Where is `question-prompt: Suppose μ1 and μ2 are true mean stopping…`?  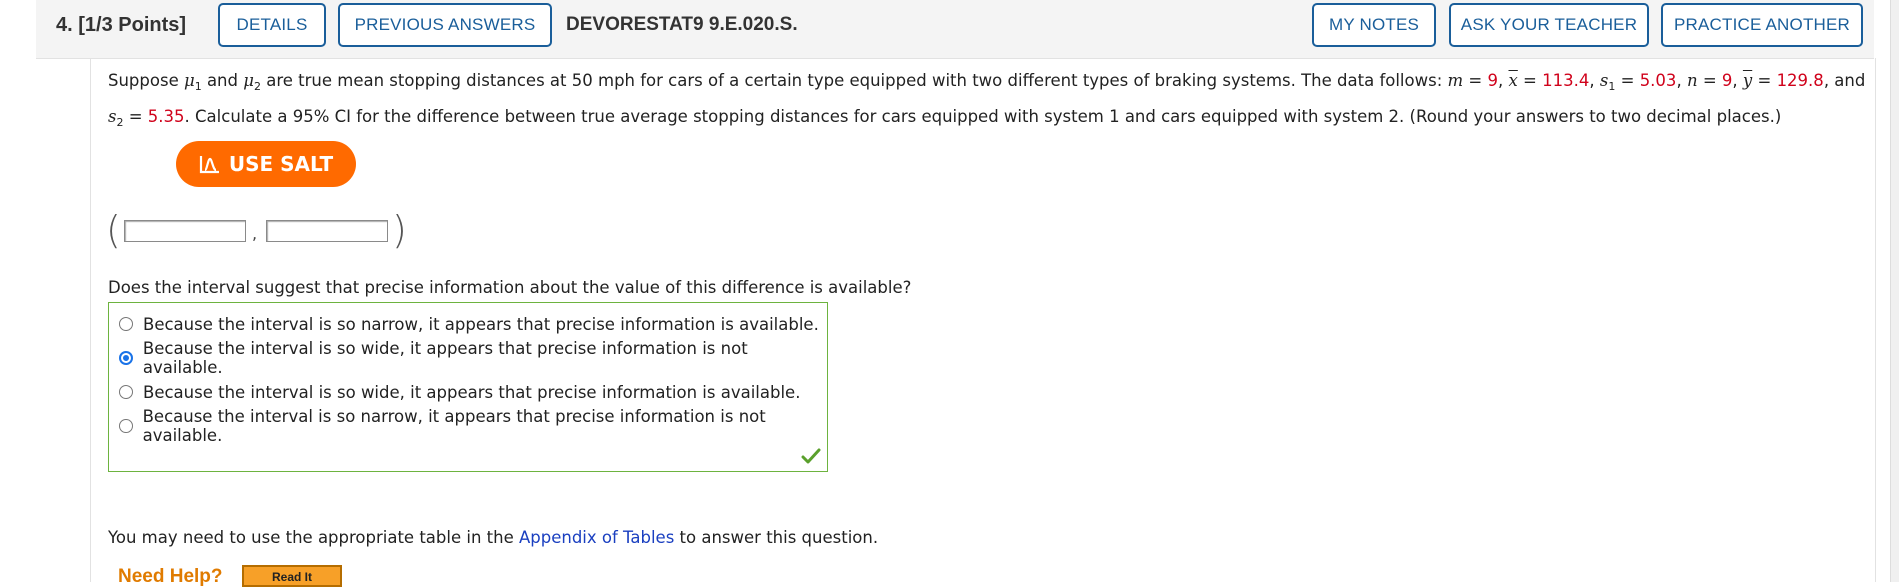 question-prompt: Suppose μ1 and μ2 are true mean stopping… is located at coordinates (988, 102).